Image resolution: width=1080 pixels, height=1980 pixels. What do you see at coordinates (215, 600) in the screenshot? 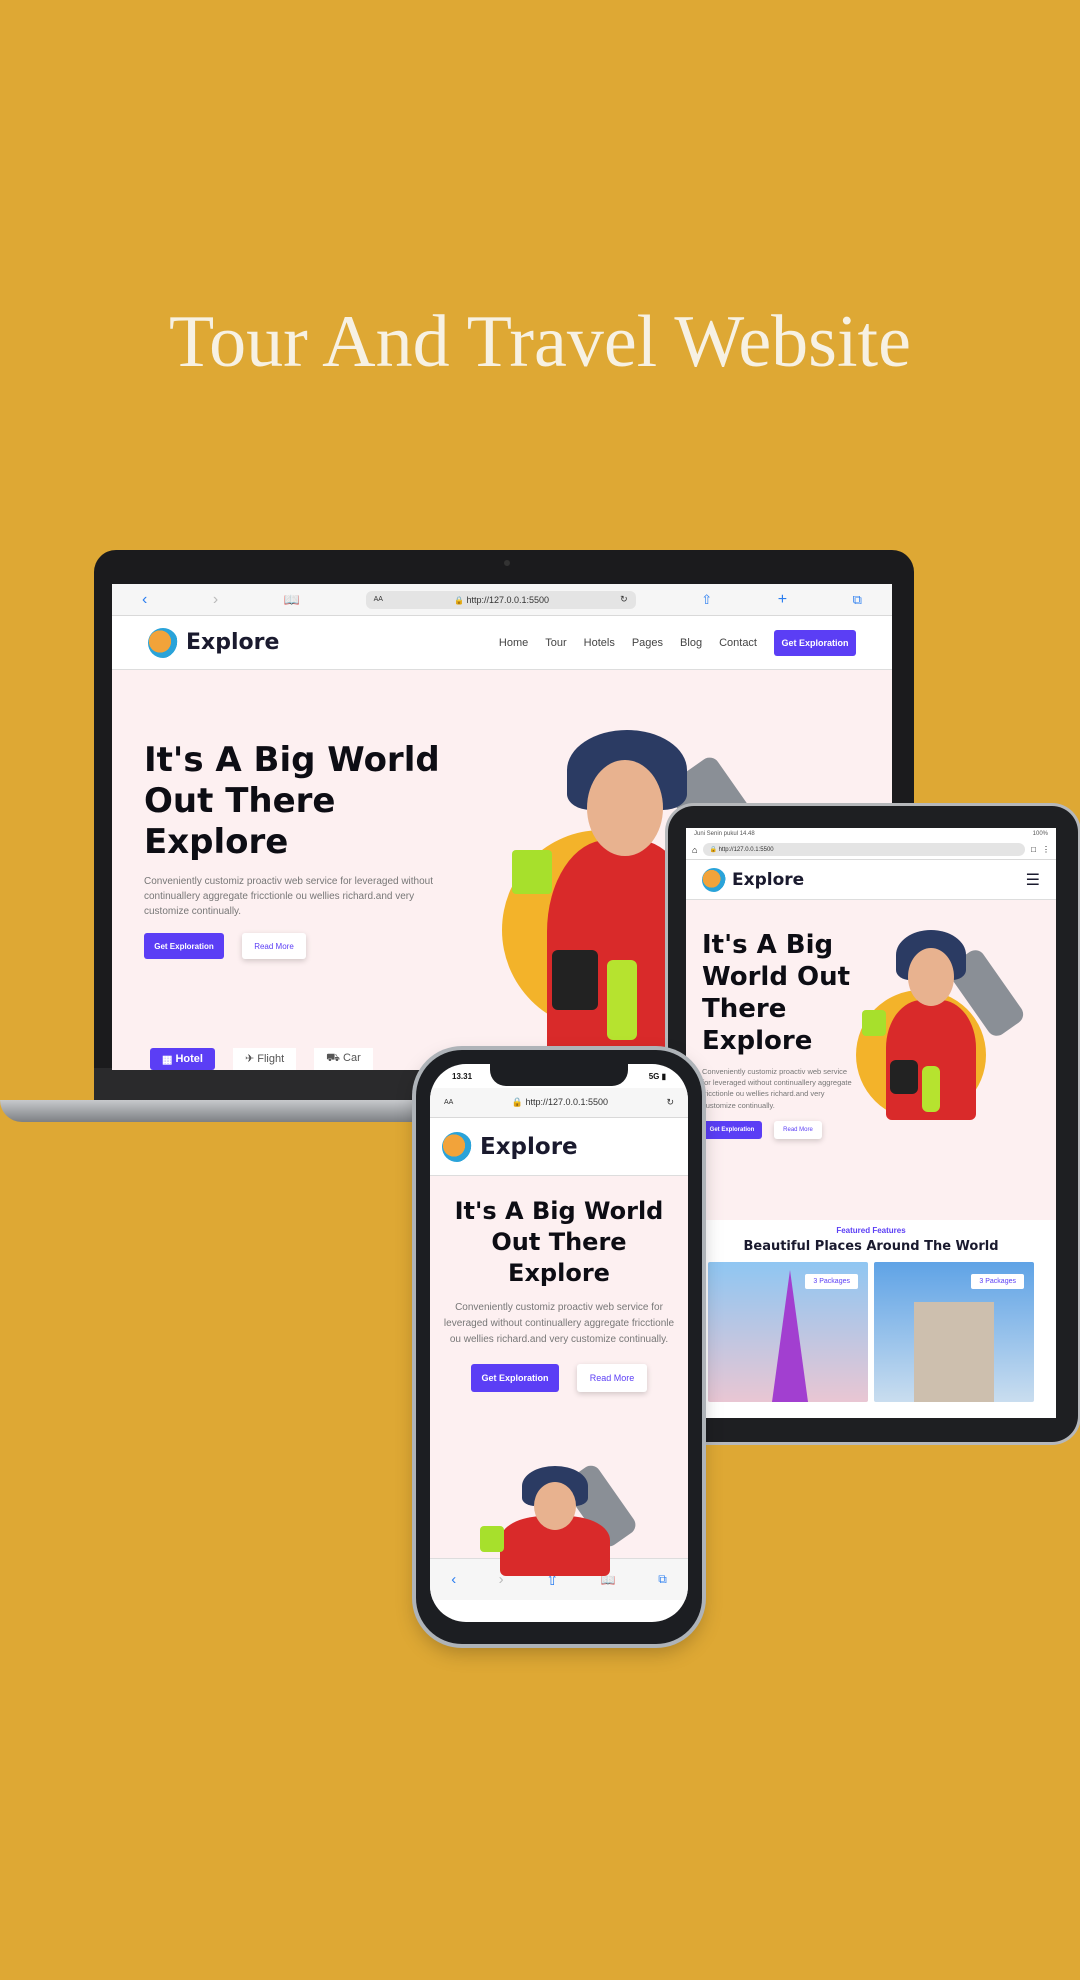
I see `forward-icon: ›` at bounding box center [215, 600].